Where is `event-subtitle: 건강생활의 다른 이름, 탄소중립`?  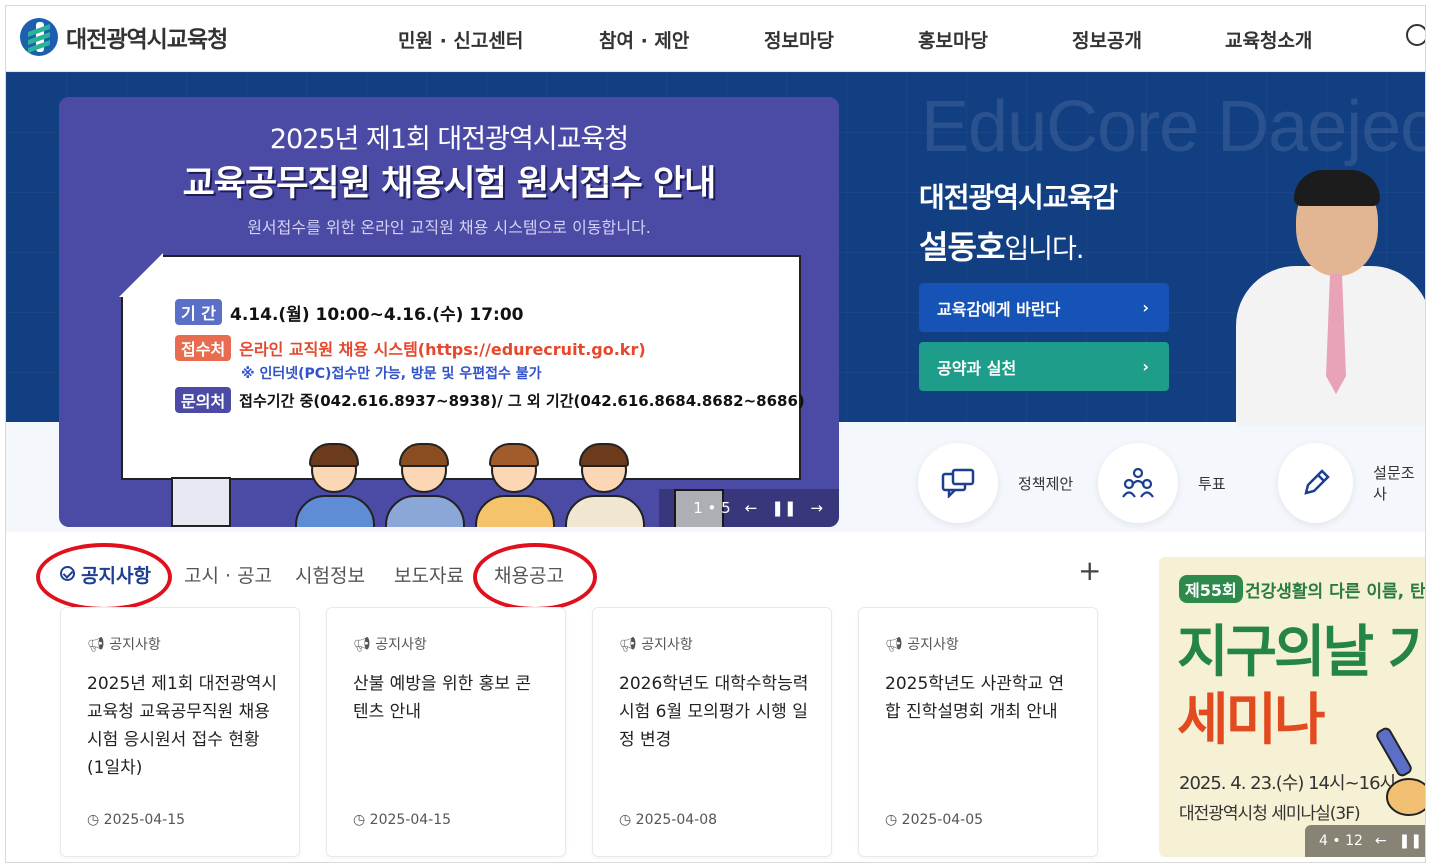 event-subtitle: 건강생활의 다른 이름, 탄소중립 is located at coordinates (1335, 592).